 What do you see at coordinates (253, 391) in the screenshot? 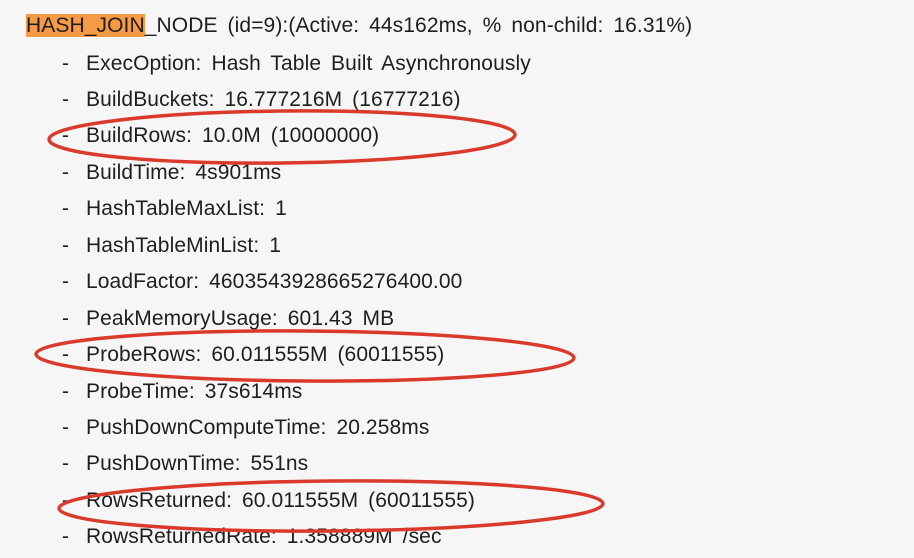
I see `metric-value: 37s614ms` at bounding box center [253, 391].